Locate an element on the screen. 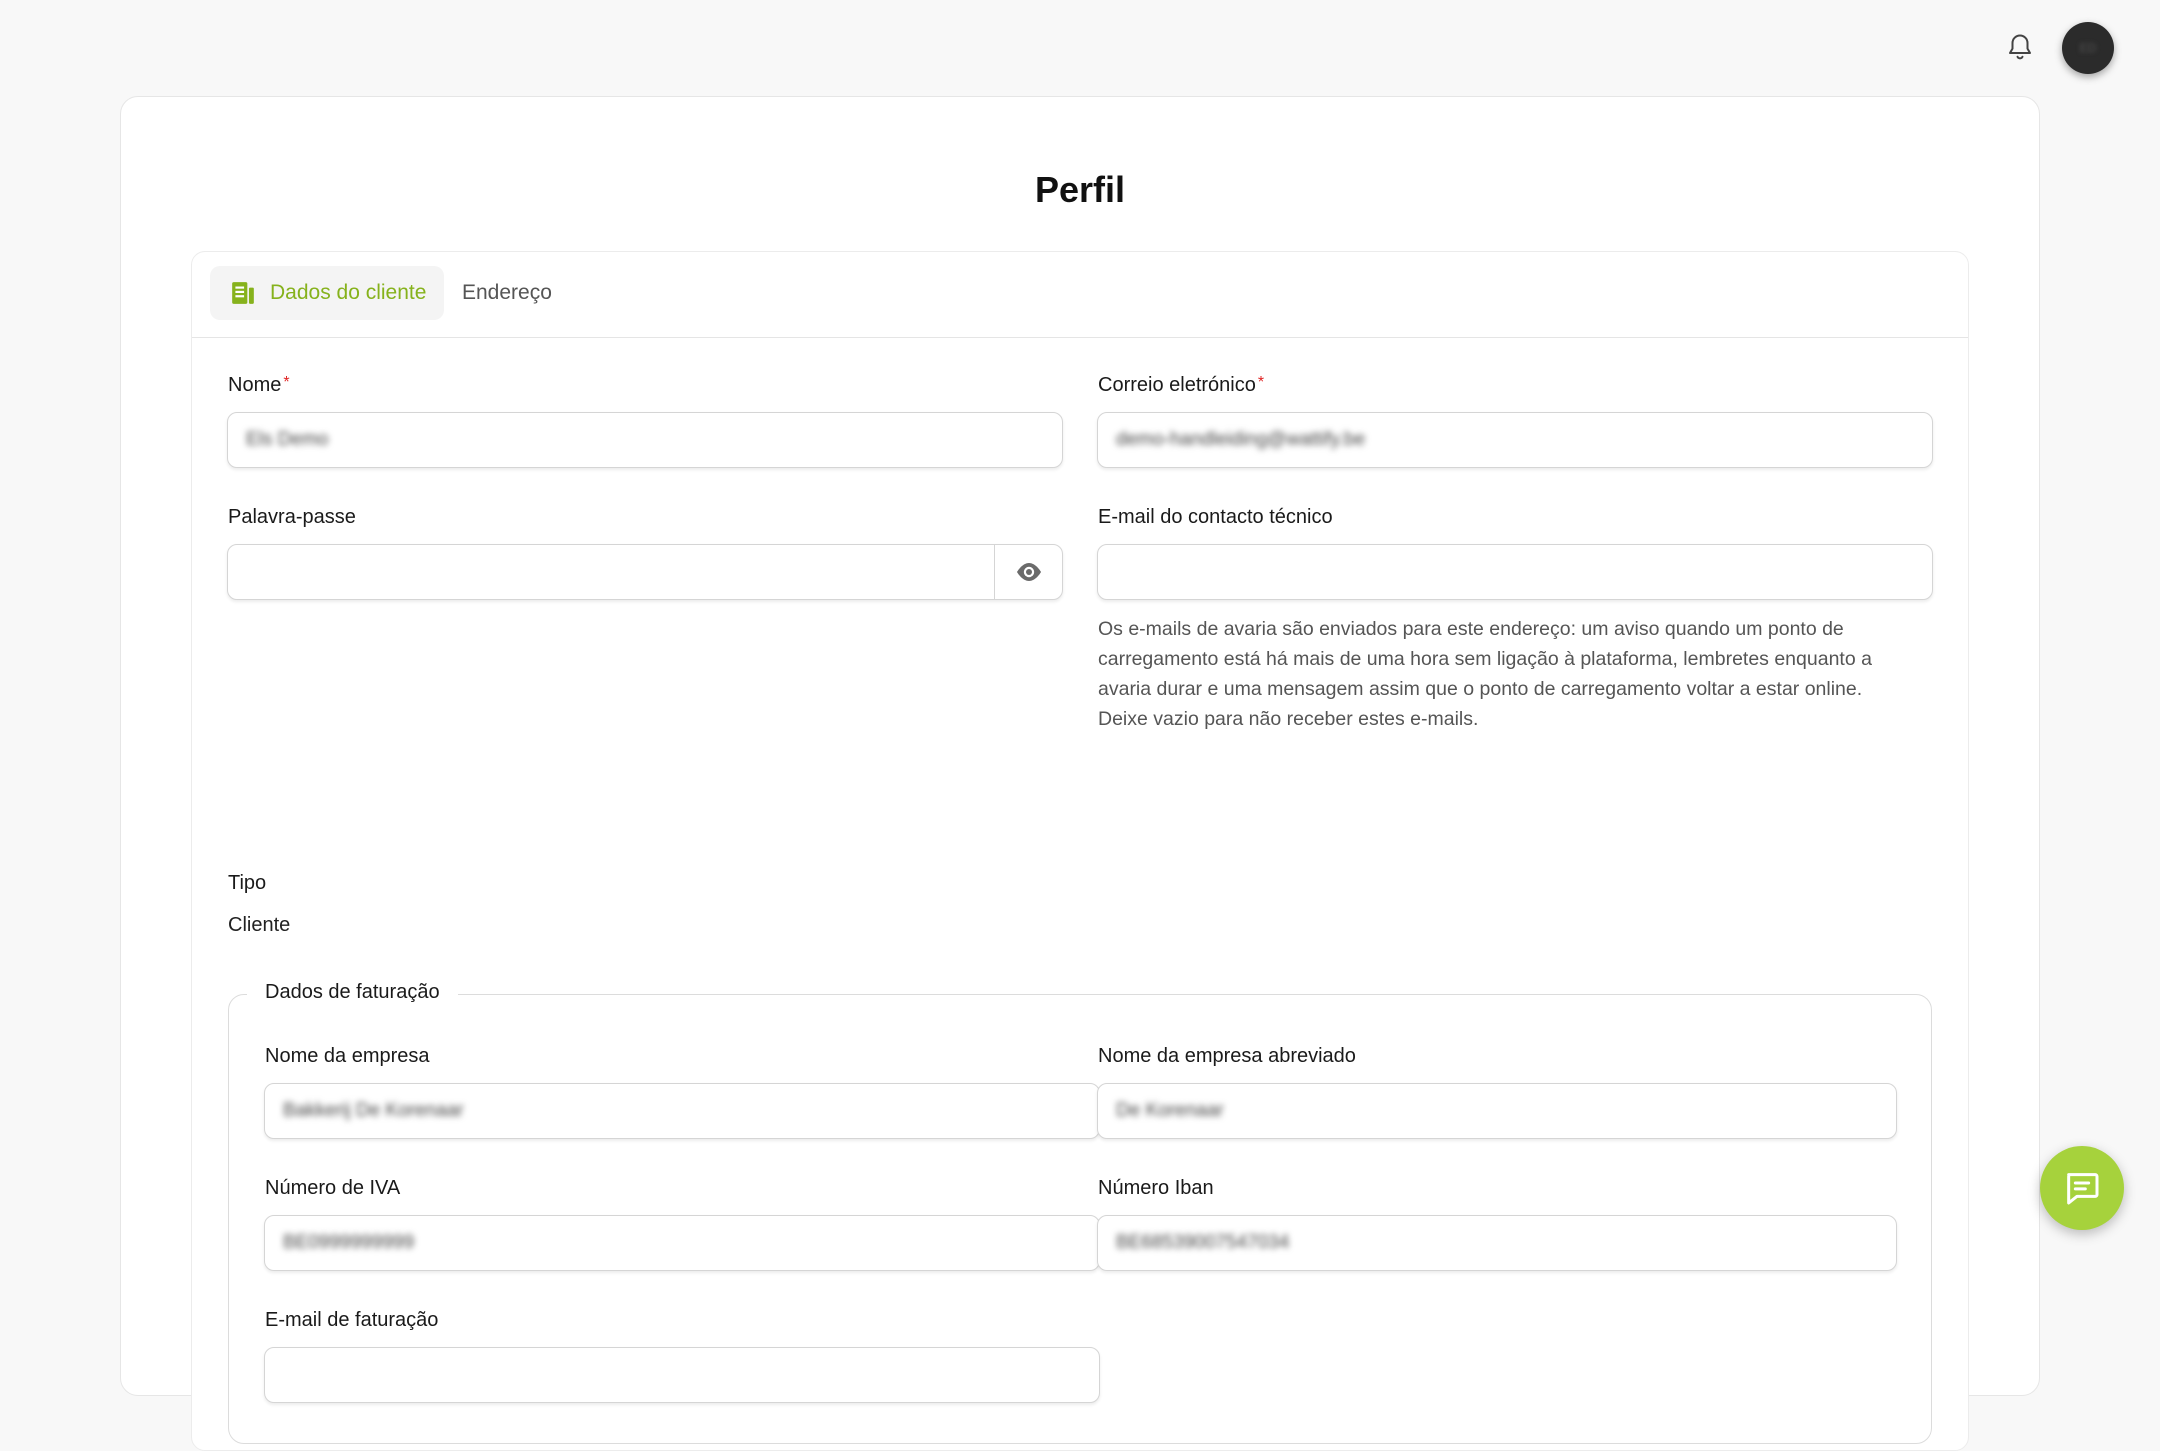 Image resolution: width=2160 pixels, height=1451 pixels. name-label-text: Nome is located at coordinates (255, 385).